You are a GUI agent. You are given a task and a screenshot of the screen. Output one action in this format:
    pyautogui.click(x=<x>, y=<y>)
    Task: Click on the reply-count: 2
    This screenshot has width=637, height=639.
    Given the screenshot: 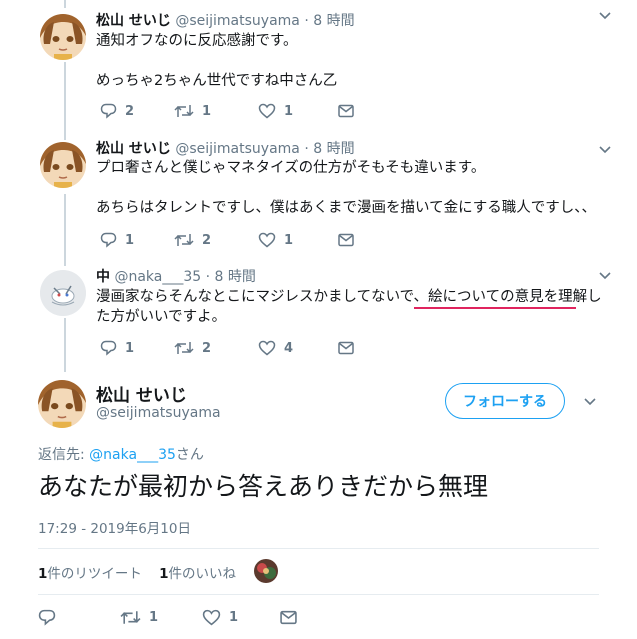 What is the action you would take?
    pyautogui.click(x=130, y=111)
    